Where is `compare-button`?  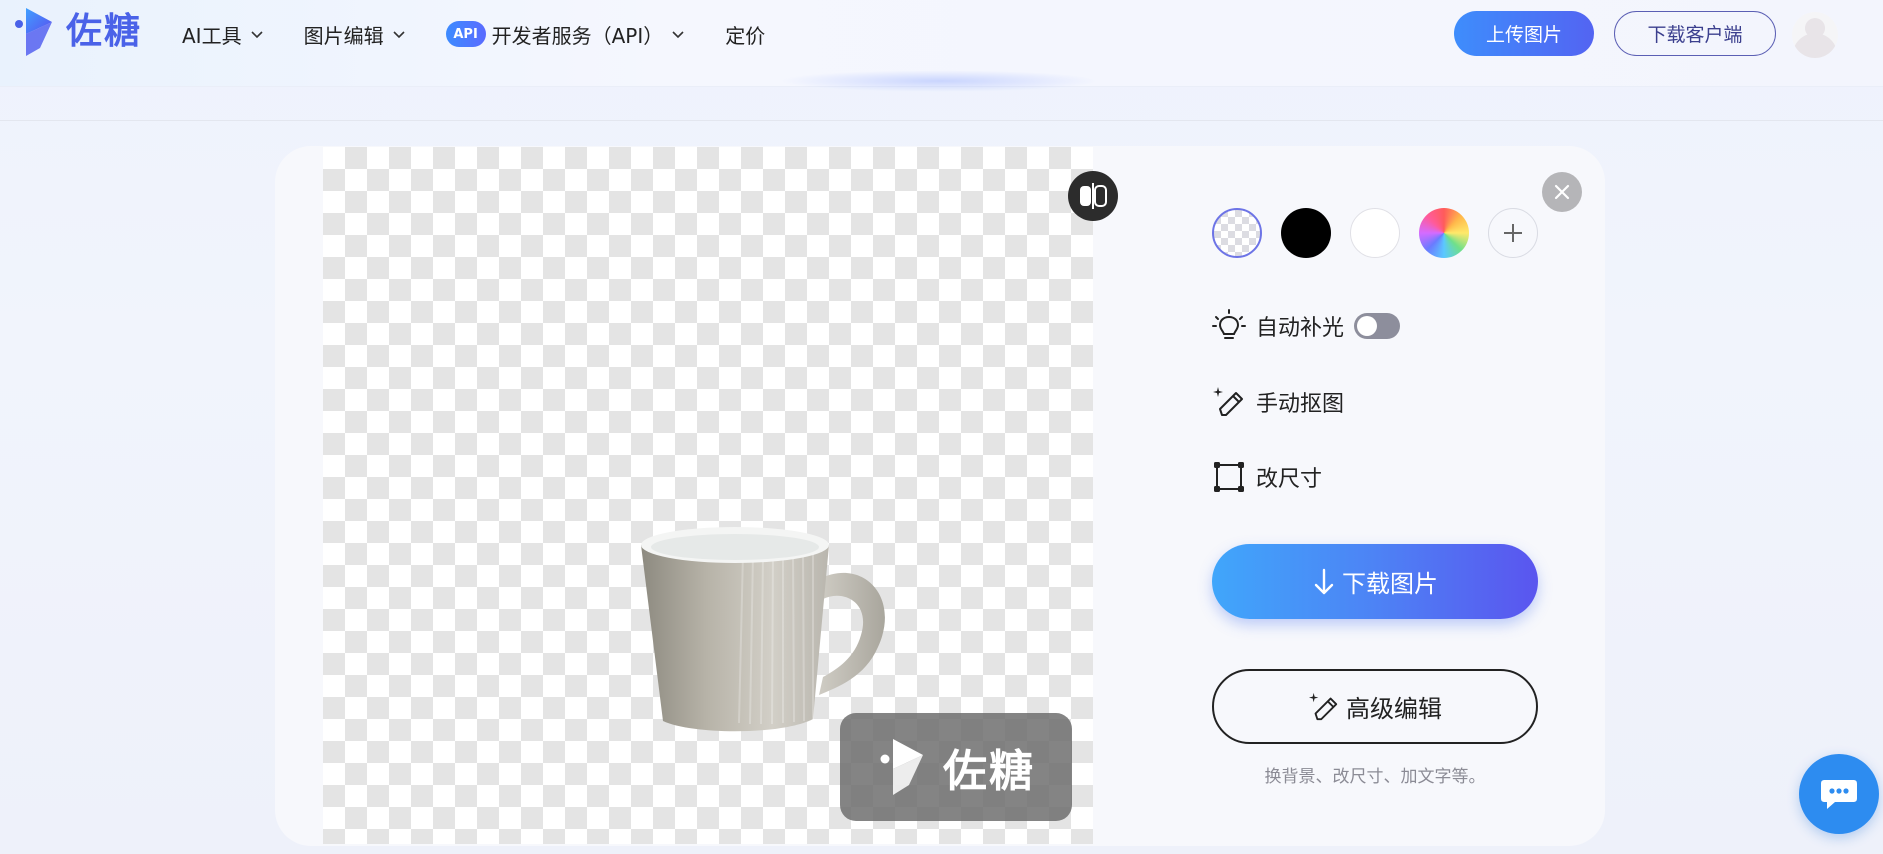
compare-button is located at coordinates (1093, 196).